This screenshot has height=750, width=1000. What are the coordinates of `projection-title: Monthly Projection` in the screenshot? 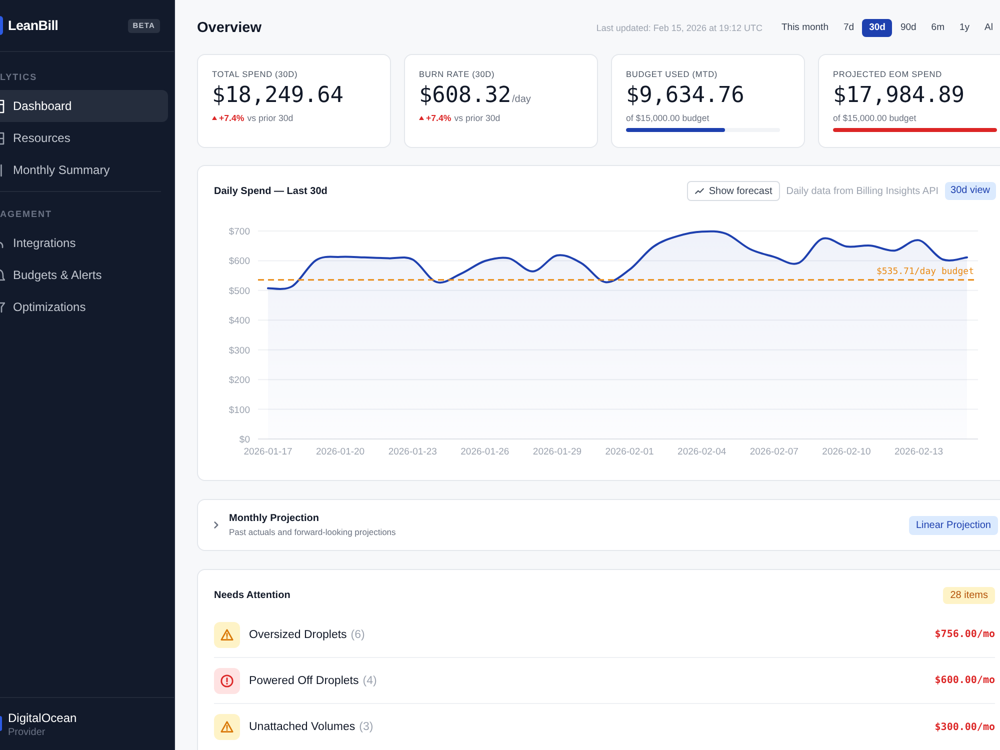 It's located at (274, 518).